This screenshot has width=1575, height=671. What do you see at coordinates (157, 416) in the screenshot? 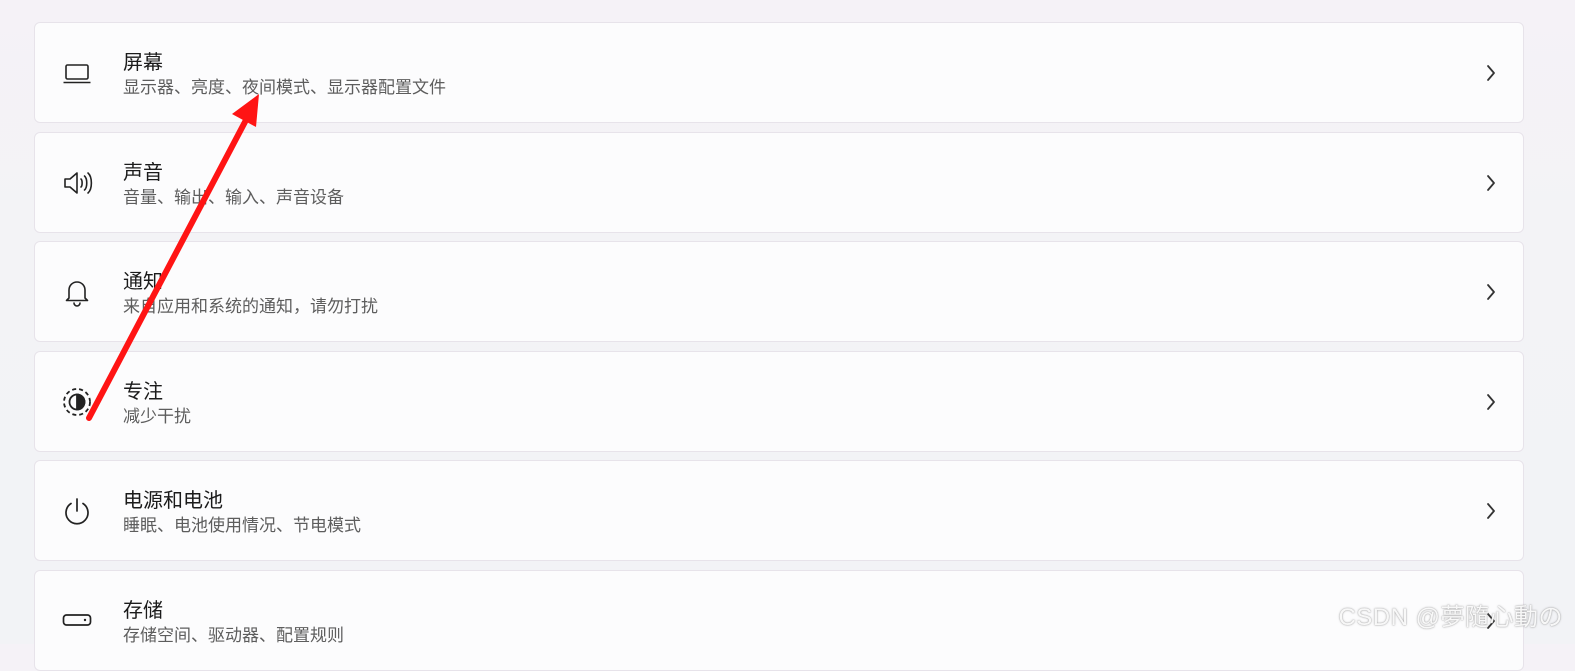
I see `settings-item-description: 减少干扰` at bounding box center [157, 416].